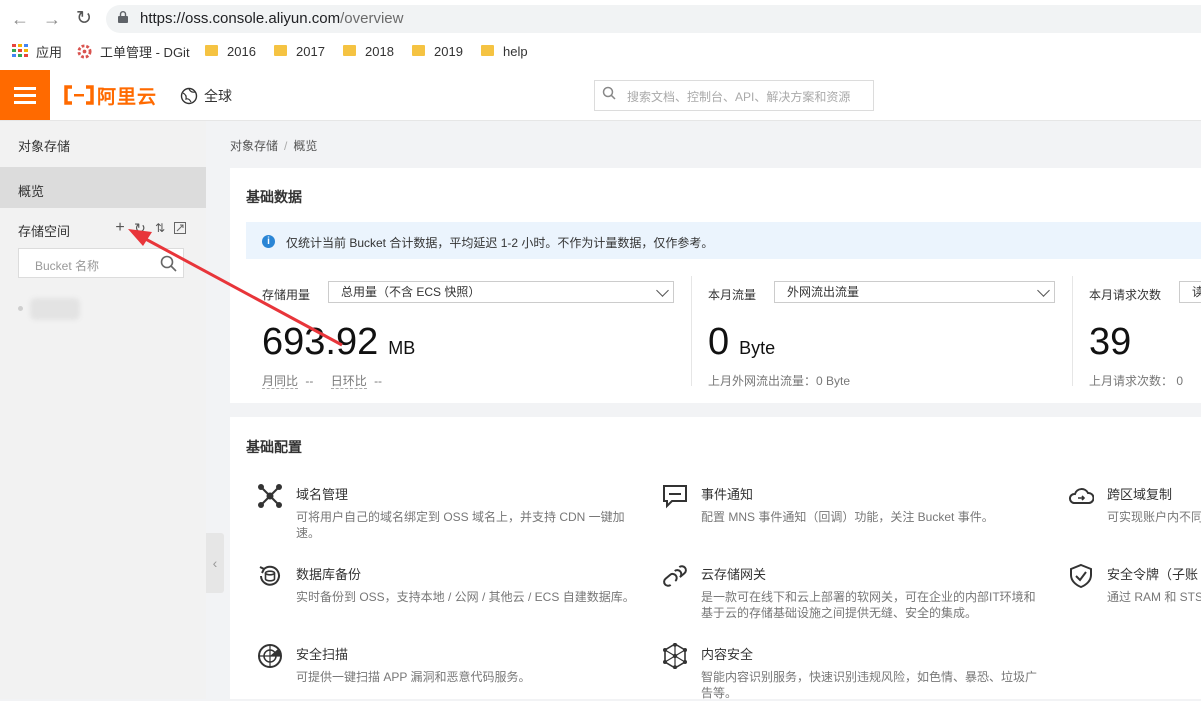 The width and height of the screenshot is (1201, 701). I want to click on sort-icon: ⇅, so click(160, 228).